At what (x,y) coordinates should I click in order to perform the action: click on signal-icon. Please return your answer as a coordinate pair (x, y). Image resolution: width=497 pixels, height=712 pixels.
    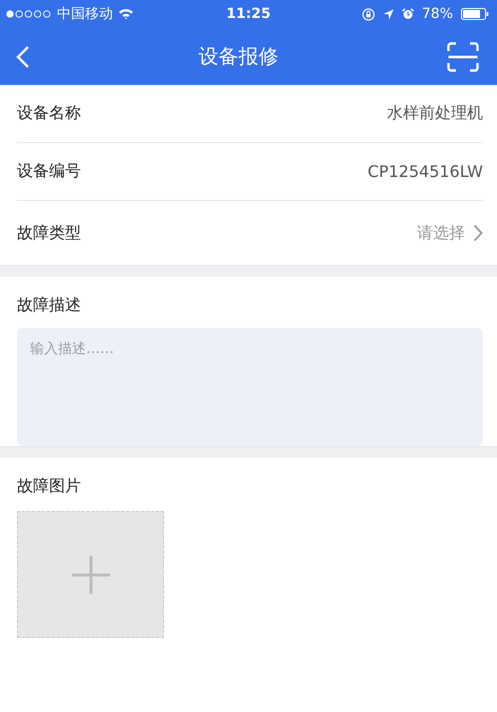
    Looking at the image, I should click on (29, 14).